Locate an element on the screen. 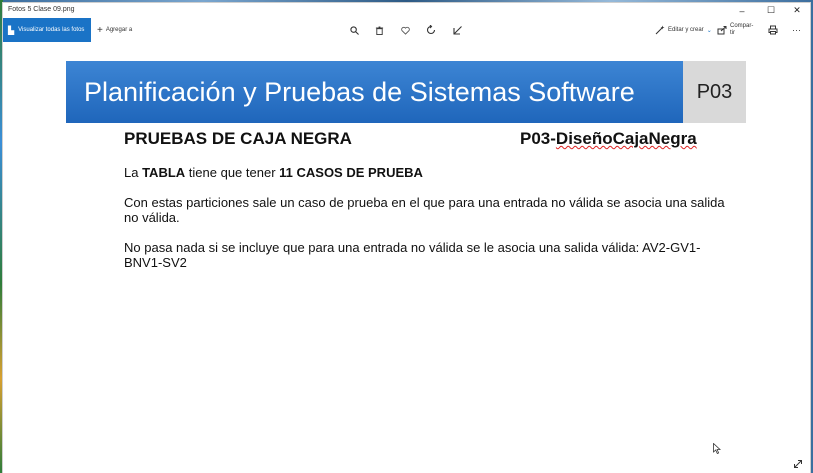  zoom-button is located at coordinates (354, 30).